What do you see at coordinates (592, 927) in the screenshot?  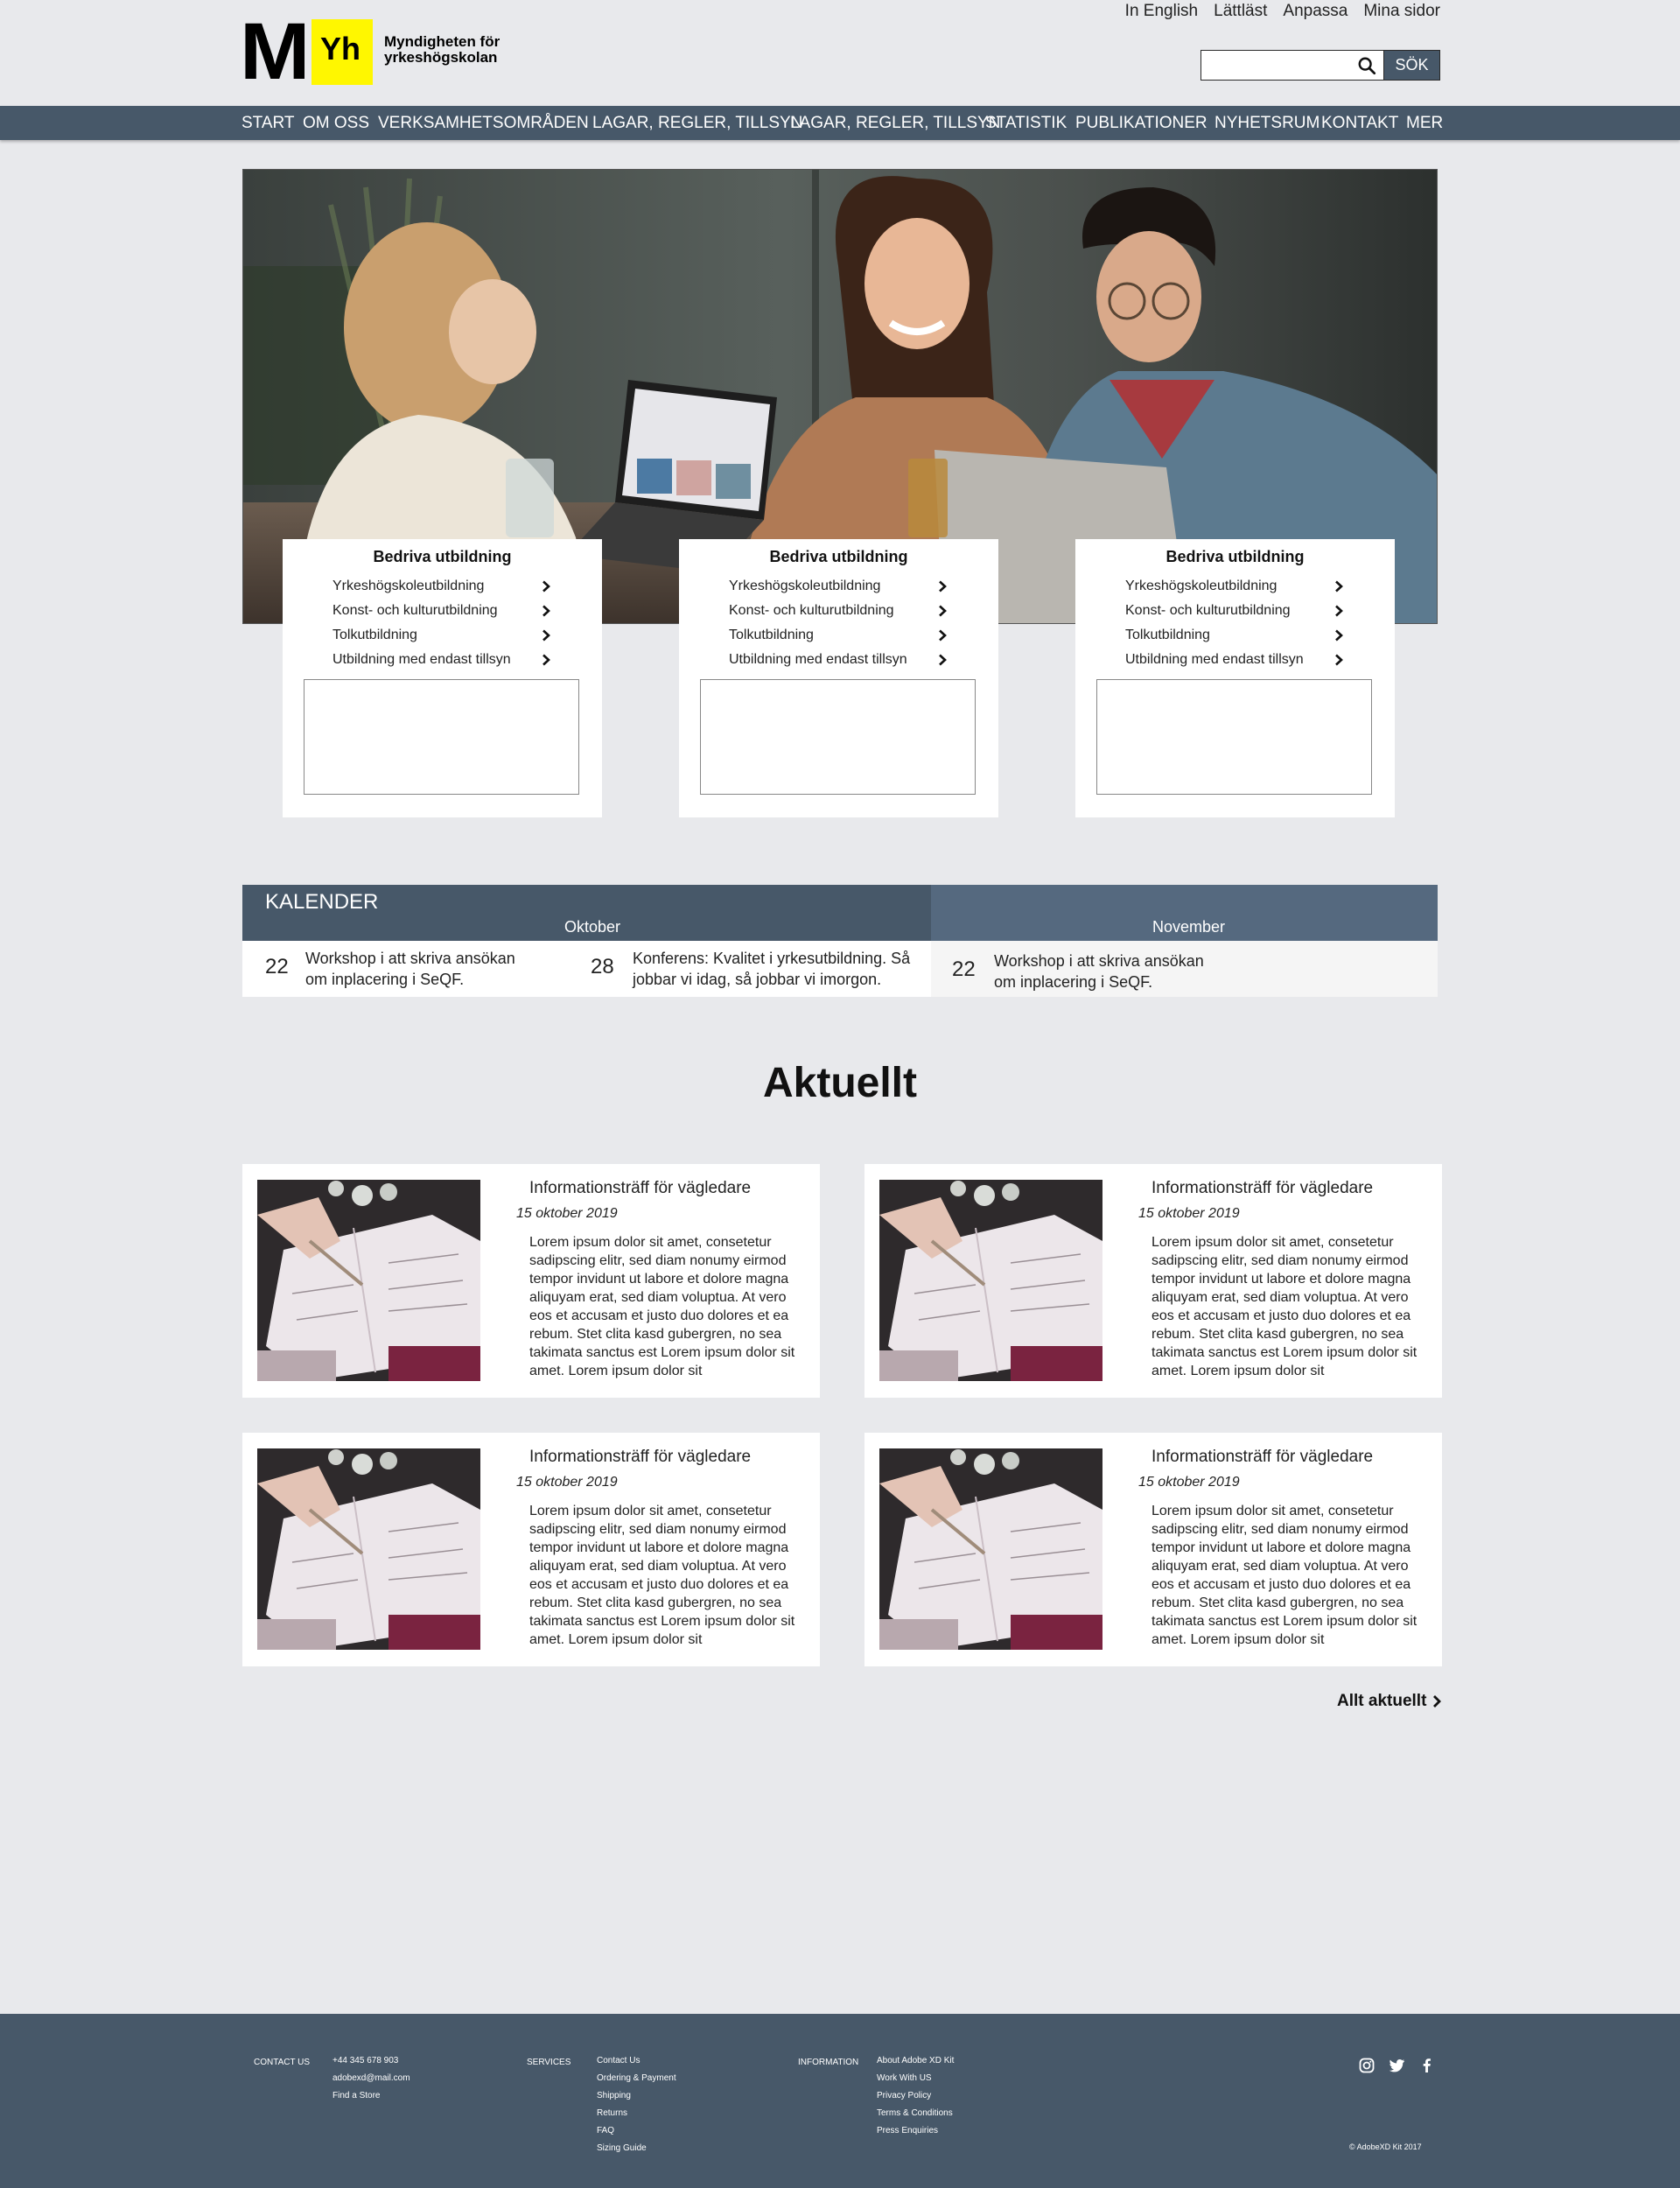 I see `calendar-month-october: Oktober` at bounding box center [592, 927].